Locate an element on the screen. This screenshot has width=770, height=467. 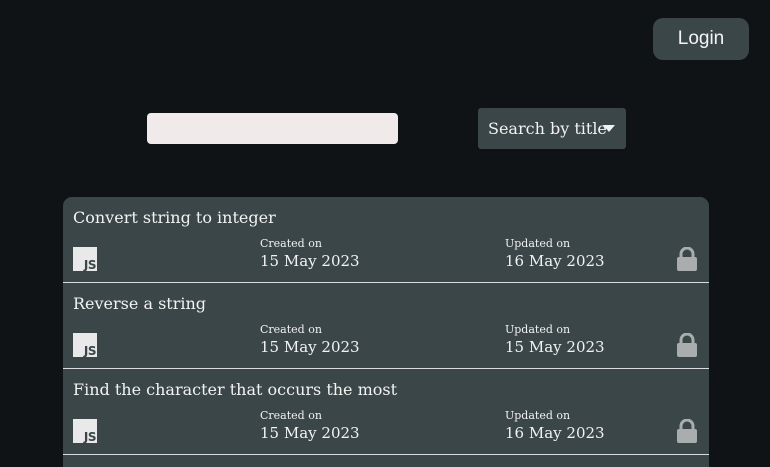
search-input is located at coordinates (272, 128).